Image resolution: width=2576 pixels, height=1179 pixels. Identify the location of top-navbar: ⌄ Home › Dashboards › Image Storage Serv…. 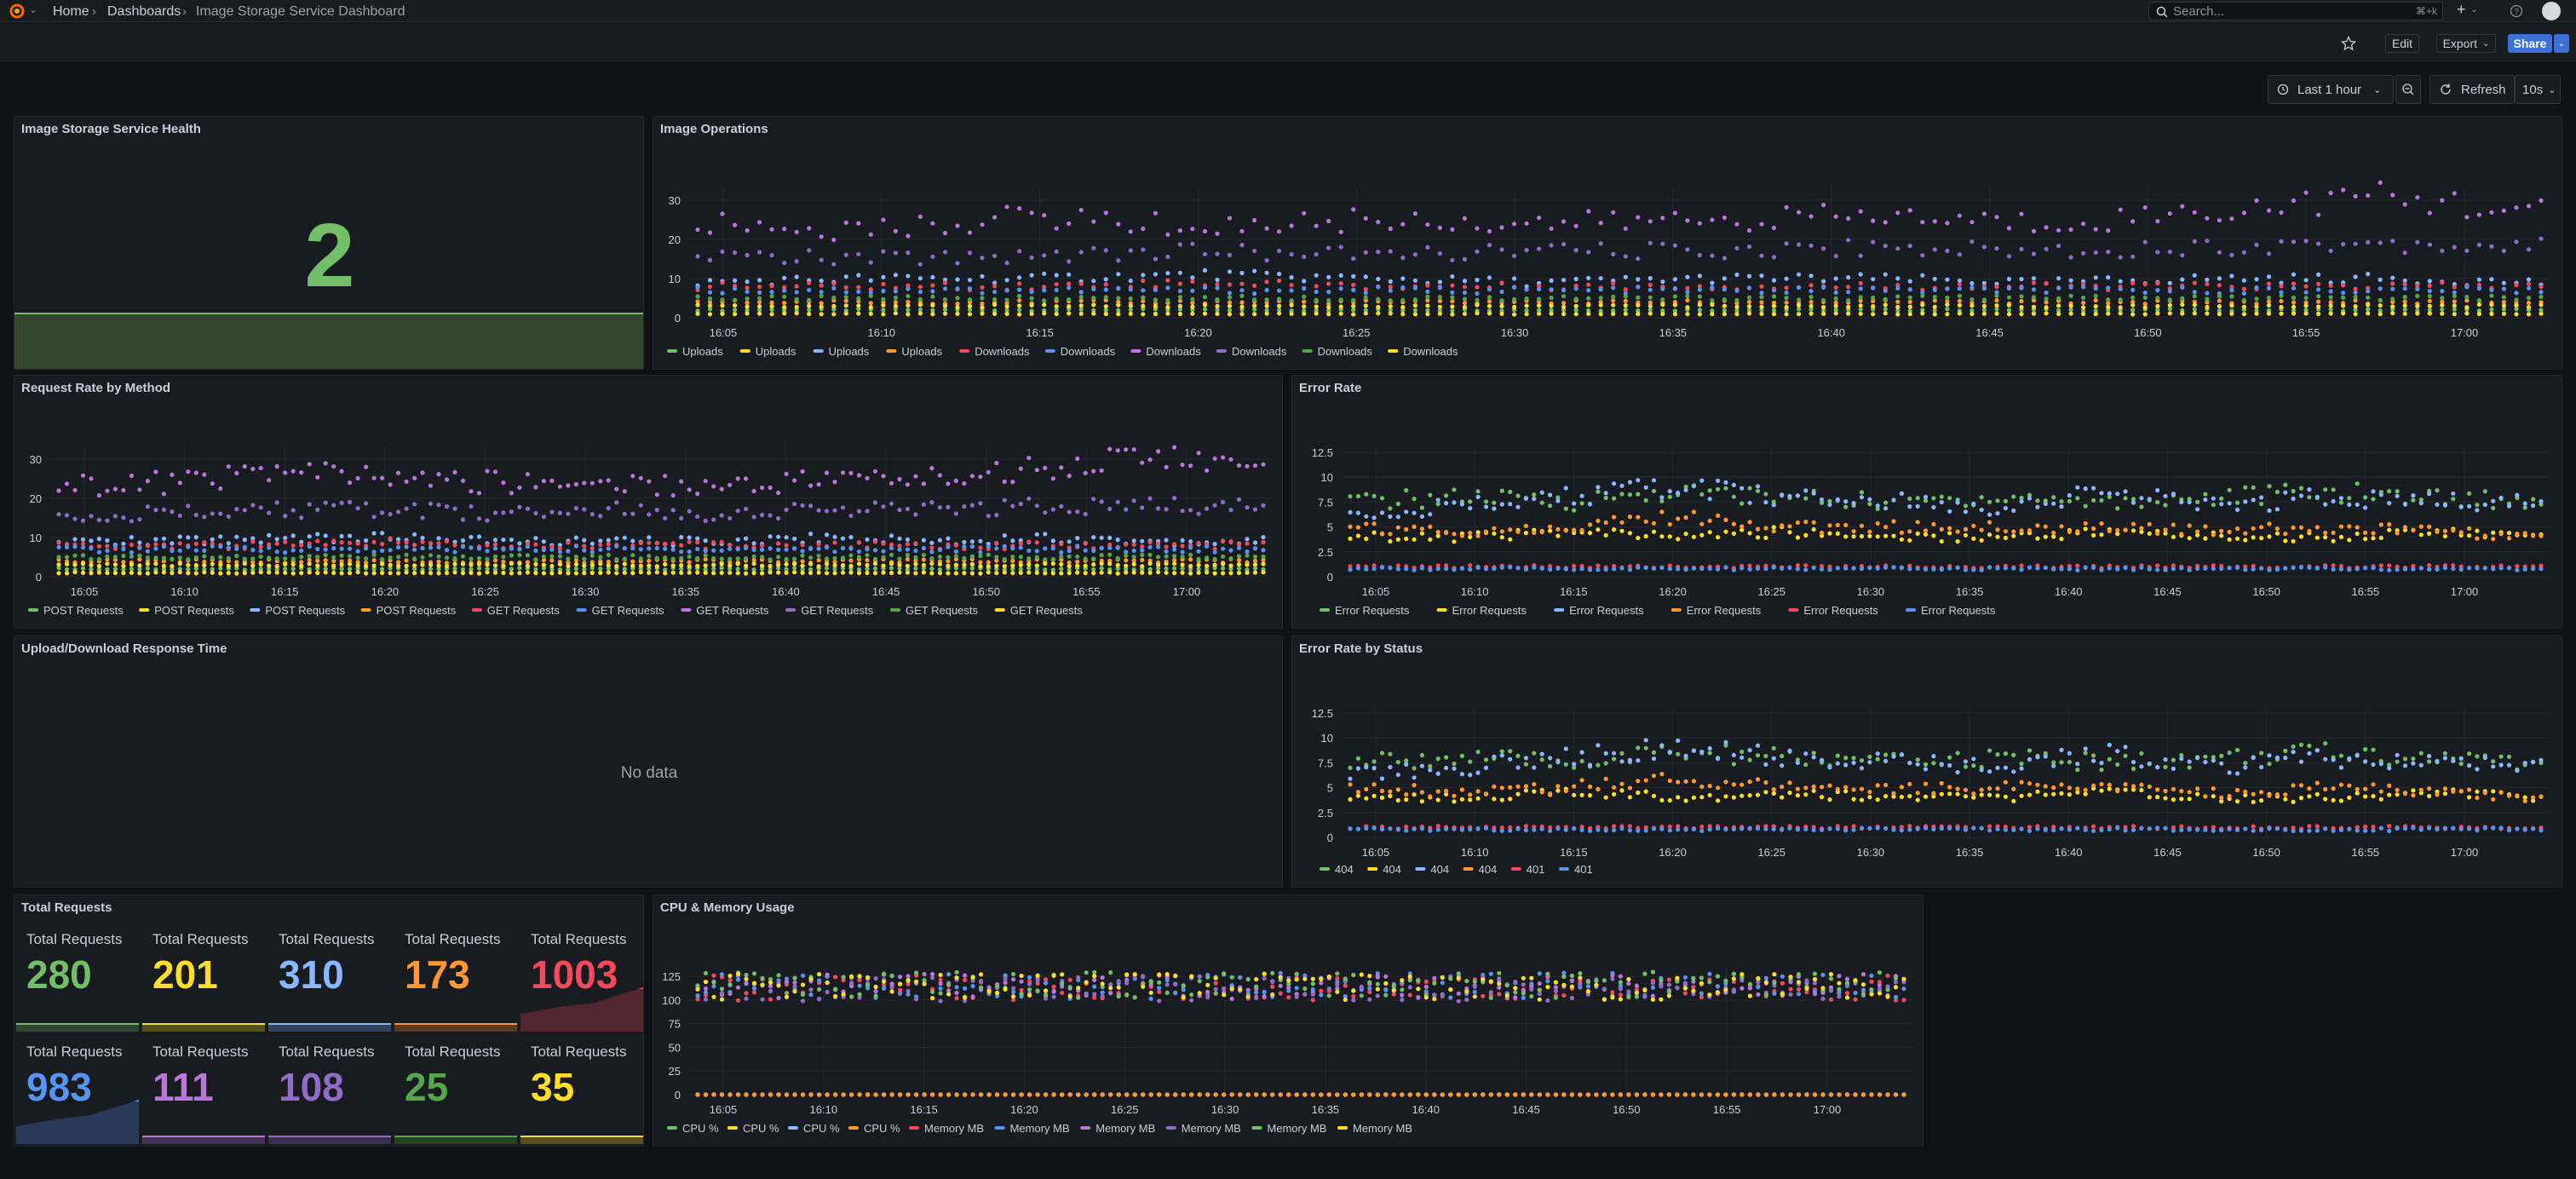
(1288, 11).